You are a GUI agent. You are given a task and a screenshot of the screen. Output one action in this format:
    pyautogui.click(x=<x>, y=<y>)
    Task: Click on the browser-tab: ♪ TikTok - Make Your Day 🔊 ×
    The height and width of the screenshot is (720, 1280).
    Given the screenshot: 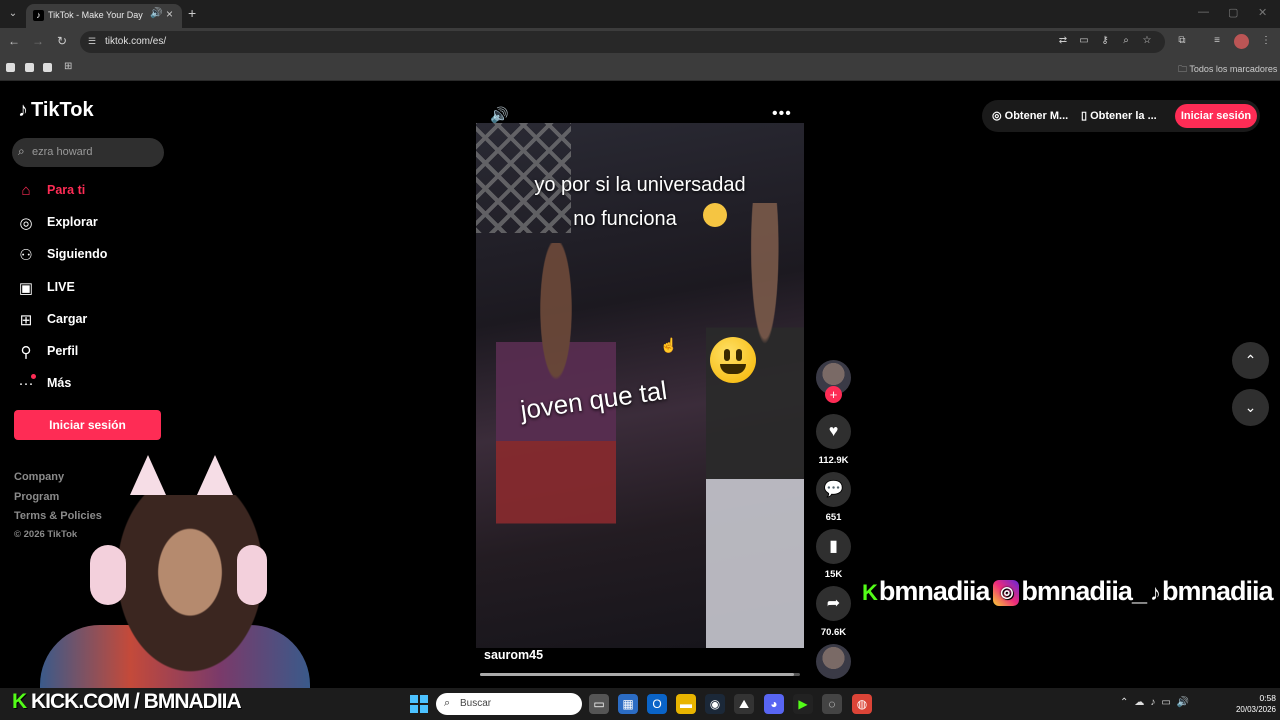 What is the action you would take?
    pyautogui.click(x=104, y=16)
    